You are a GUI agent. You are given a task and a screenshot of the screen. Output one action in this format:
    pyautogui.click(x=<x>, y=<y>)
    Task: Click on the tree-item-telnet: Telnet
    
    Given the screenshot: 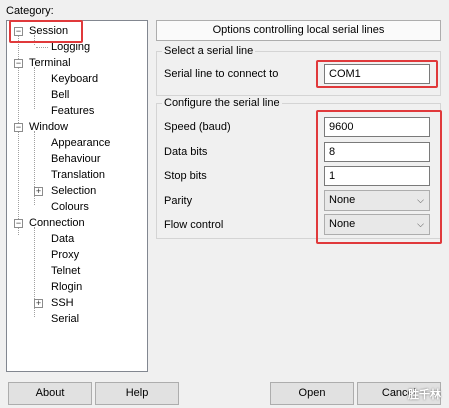 What is the action you would take?
    pyautogui.click(x=65, y=271)
    